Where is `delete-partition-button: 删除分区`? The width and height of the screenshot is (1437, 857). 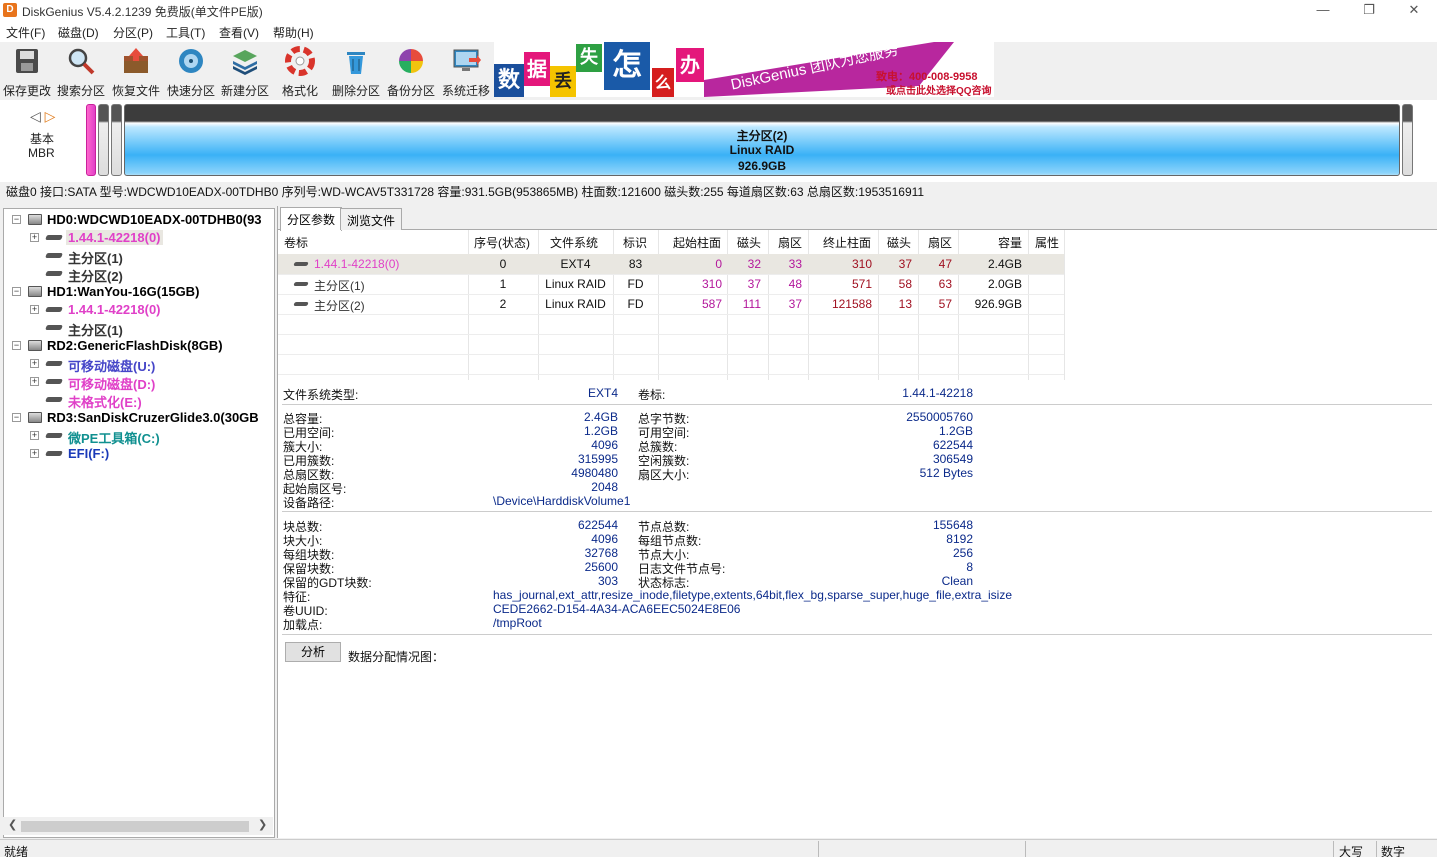
delete-partition-button: 删除分区 is located at coordinates (356, 71).